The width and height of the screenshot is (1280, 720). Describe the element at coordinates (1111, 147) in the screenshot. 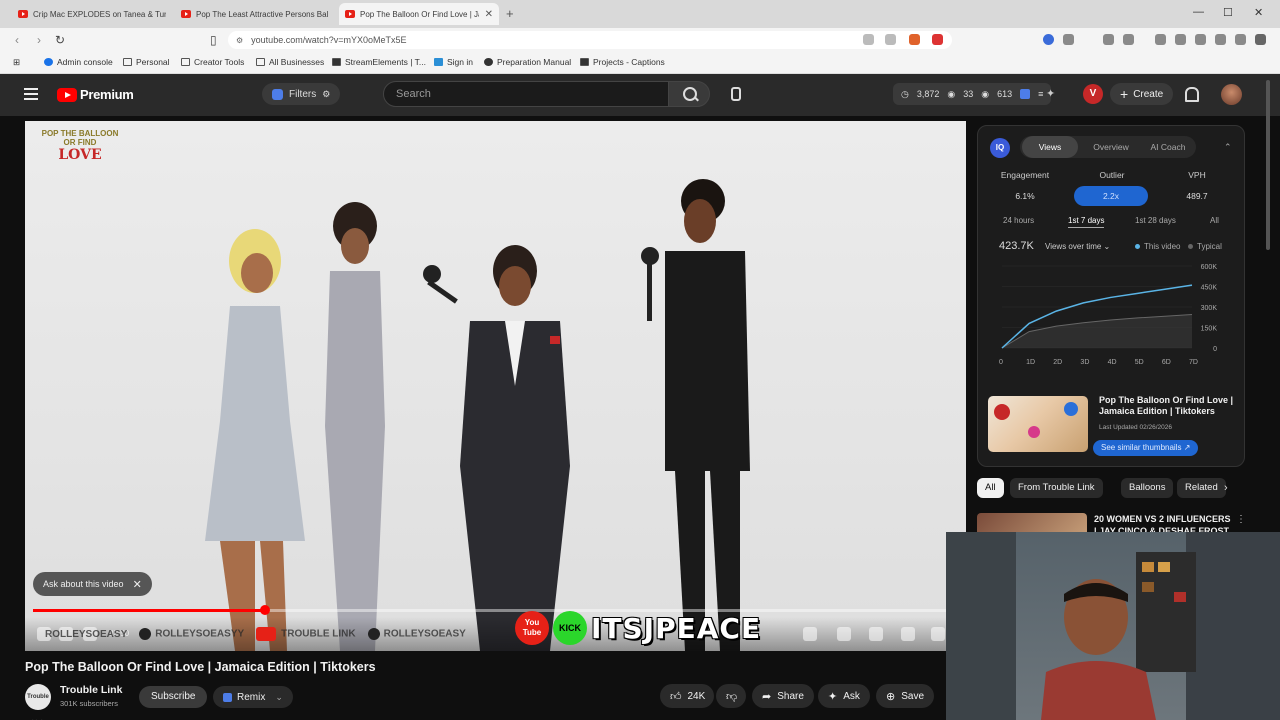

I see `tab-overview: Overview` at that location.